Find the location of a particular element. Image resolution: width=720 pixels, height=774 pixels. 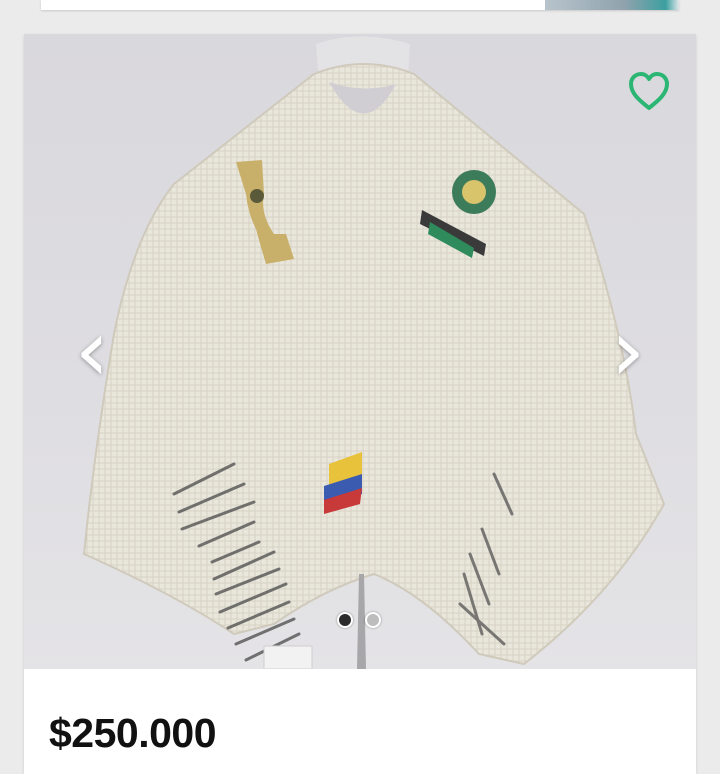

product-price: $250.000 is located at coordinates (133, 733).